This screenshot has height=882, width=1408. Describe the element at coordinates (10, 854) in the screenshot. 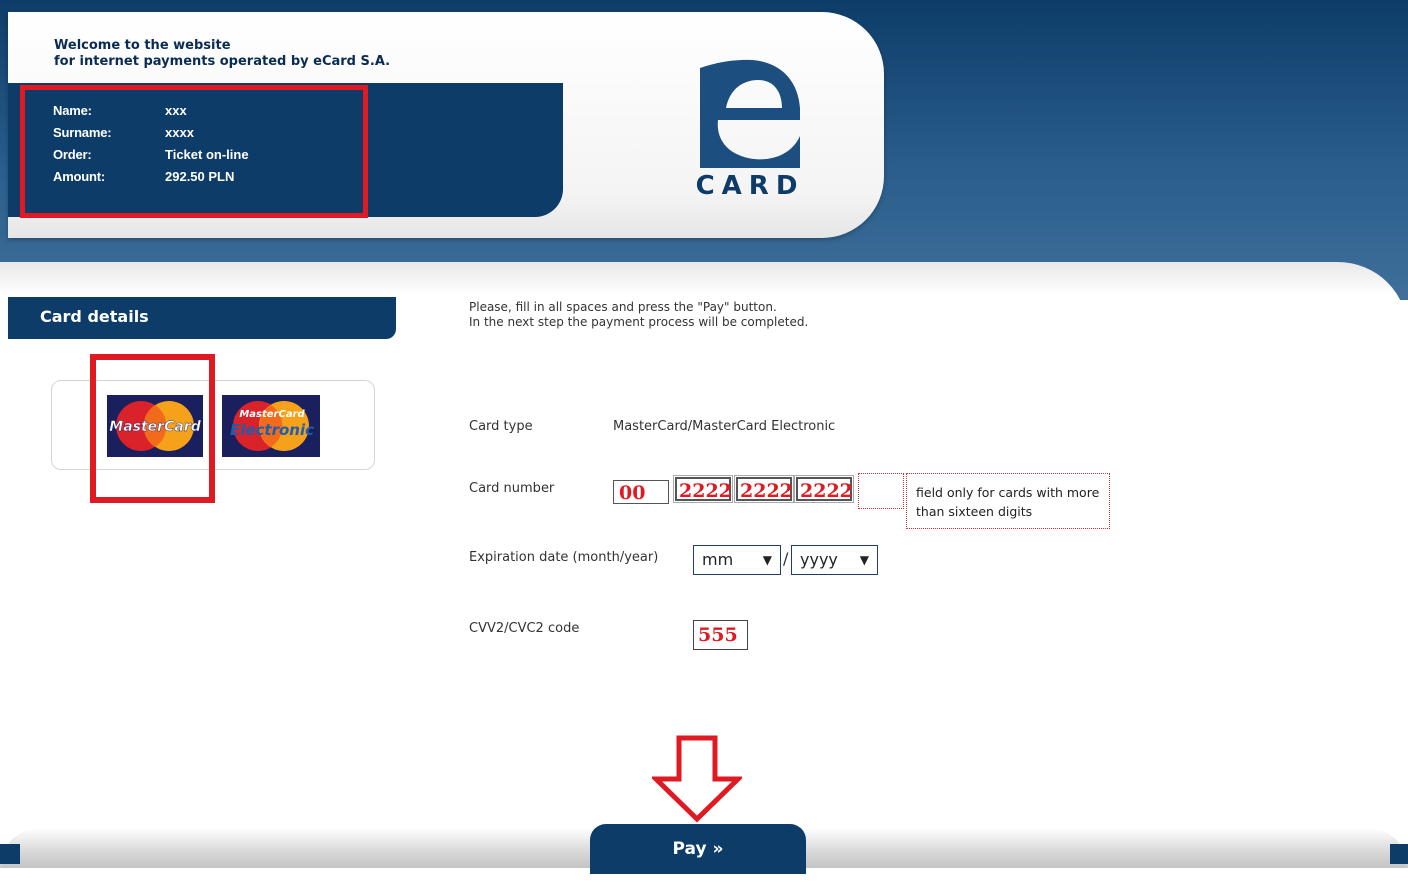

I see `footer-corner-left` at that location.